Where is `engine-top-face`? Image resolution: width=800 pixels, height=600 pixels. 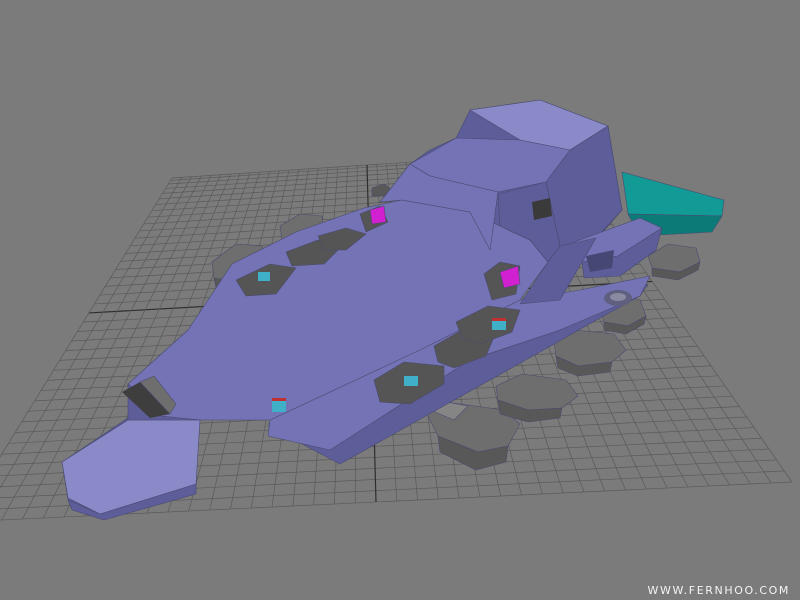
engine-top-face is located at coordinates (673, 194).